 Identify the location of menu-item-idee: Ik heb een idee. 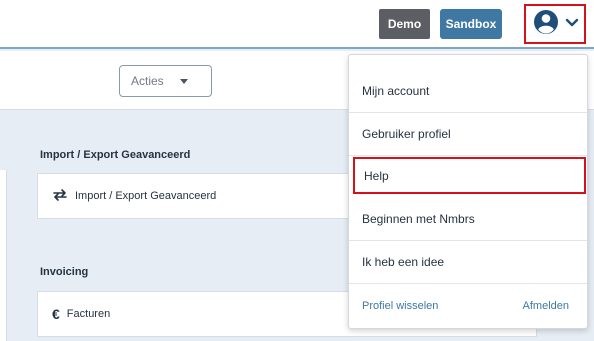
(468, 262).